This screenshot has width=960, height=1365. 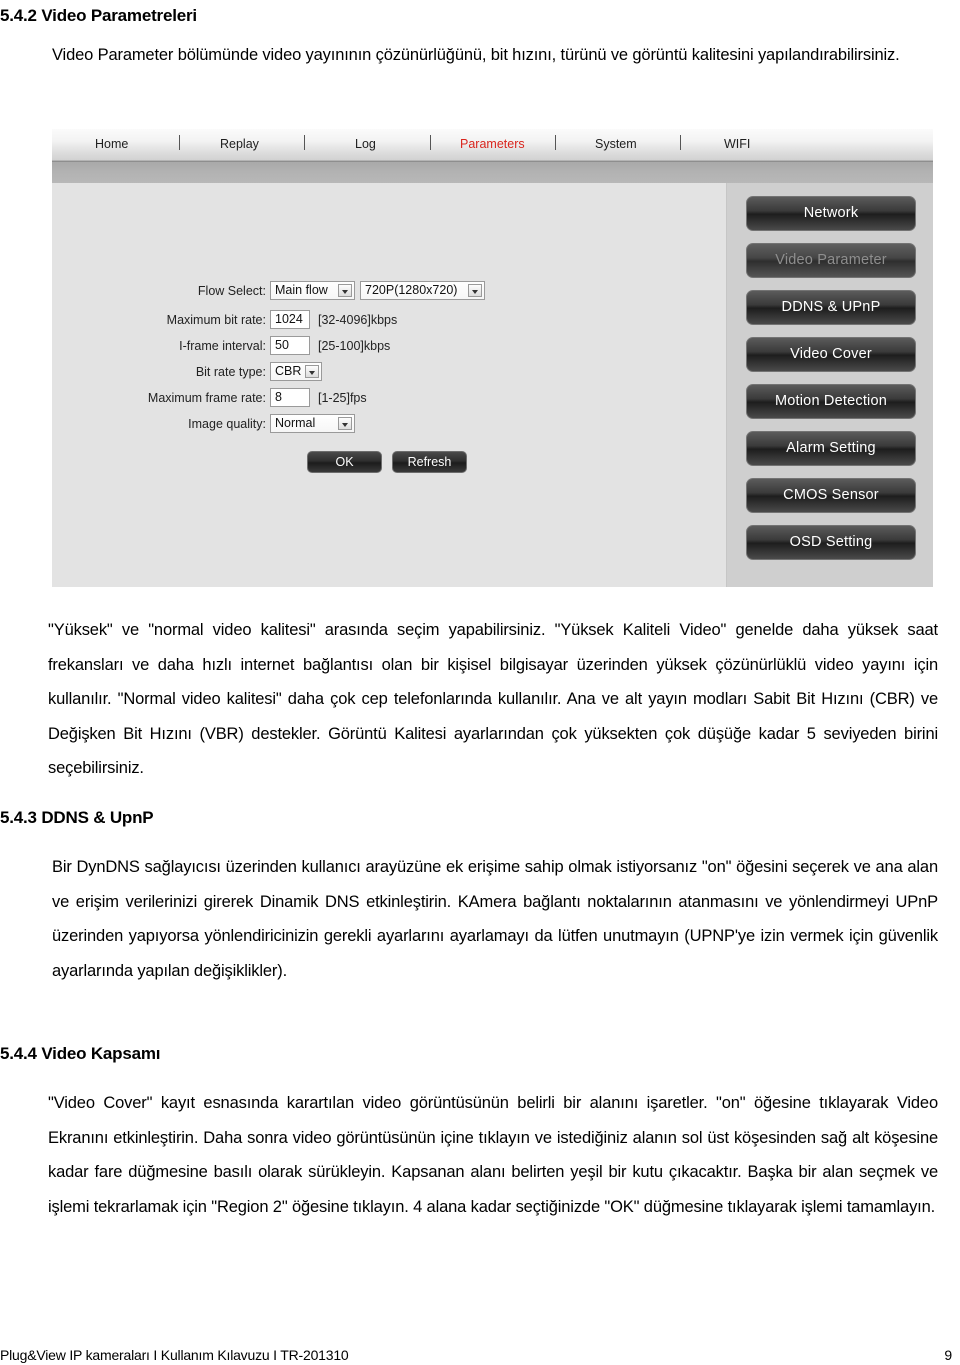 I want to click on app-navbar: Home Replay Log Parameters System WIFI, so click(x=492, y=145).